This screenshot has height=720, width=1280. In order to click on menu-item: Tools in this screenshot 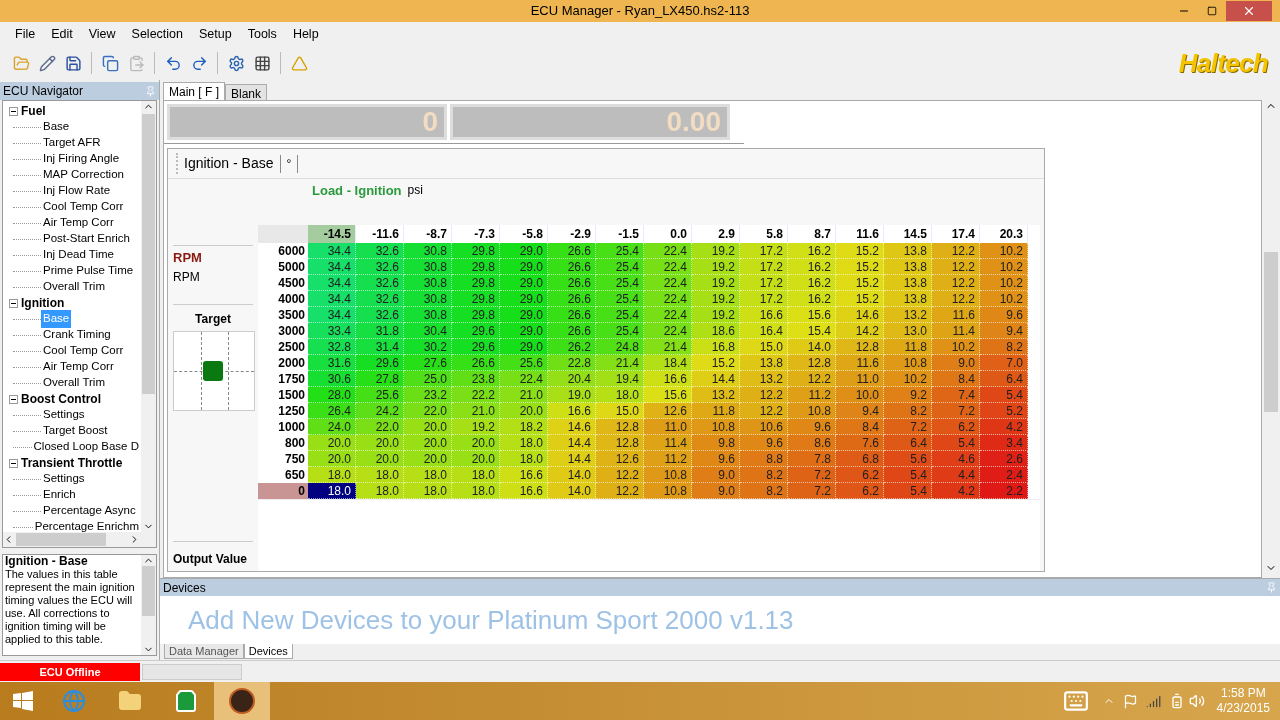, I will do `click(262, 34)`.